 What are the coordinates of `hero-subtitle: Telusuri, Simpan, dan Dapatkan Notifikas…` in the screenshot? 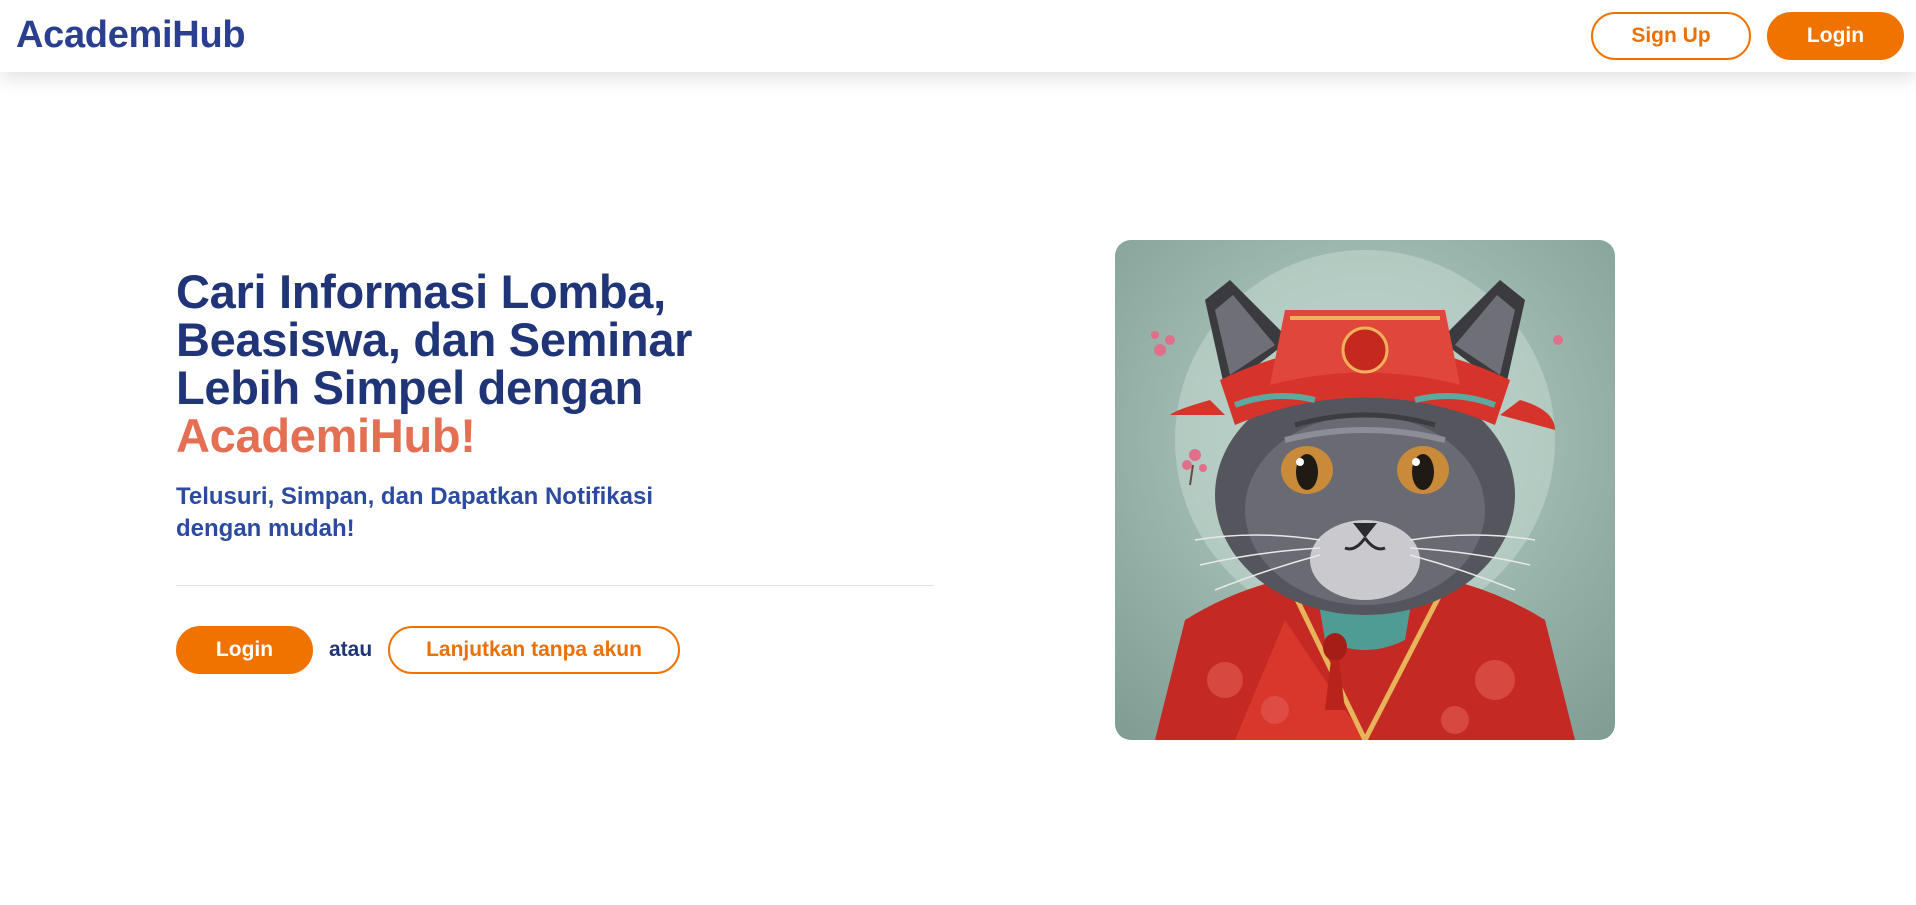 It's located at (414, 512).